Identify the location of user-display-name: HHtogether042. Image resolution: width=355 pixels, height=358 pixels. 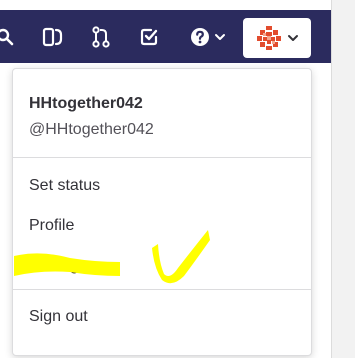
(86, 103).